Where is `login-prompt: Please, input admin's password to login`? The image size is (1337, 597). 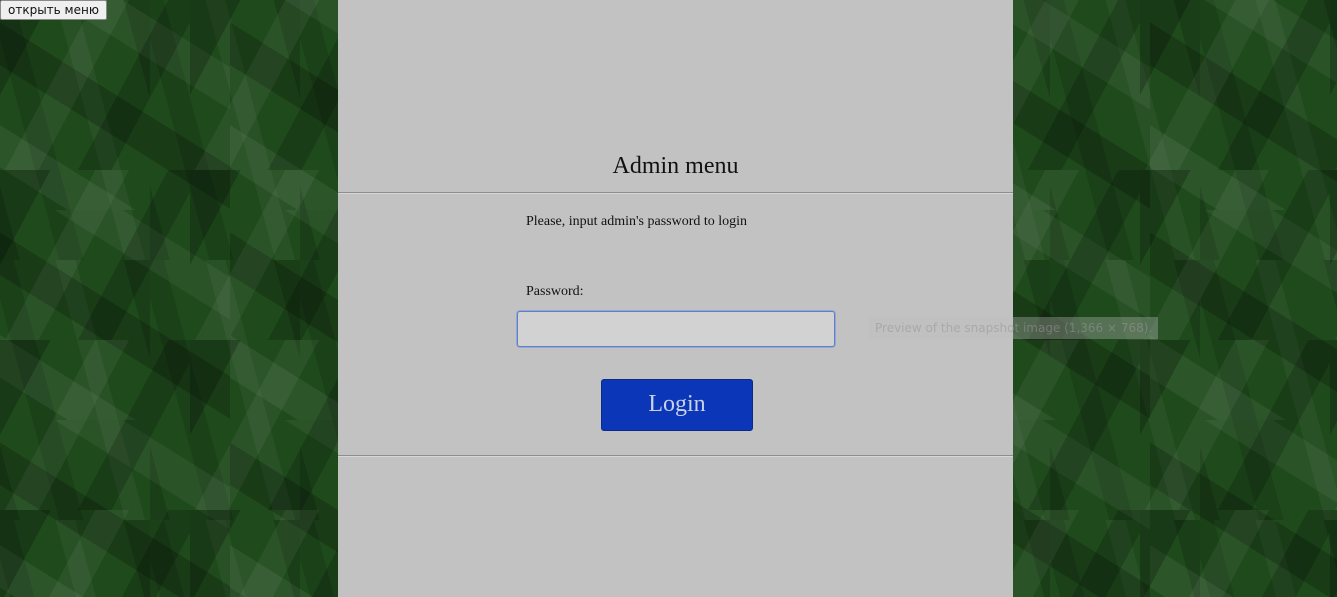
login-prompt: Please, input admin's password to login is located at coordinates (637, 221).